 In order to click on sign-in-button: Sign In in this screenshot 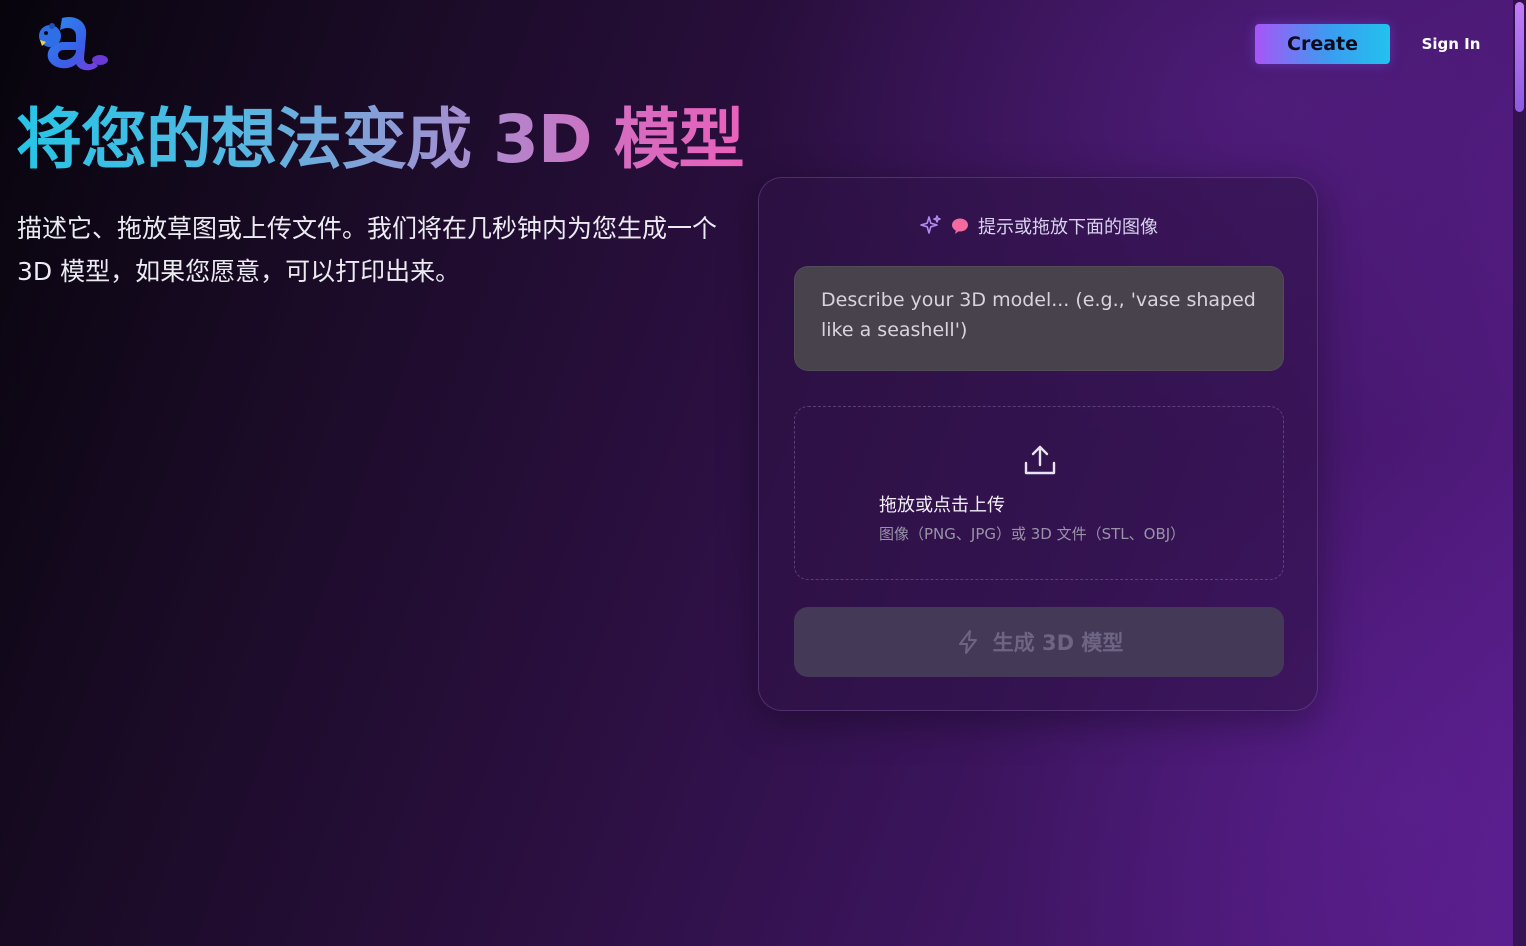, I will do `click(1451, 44)`.